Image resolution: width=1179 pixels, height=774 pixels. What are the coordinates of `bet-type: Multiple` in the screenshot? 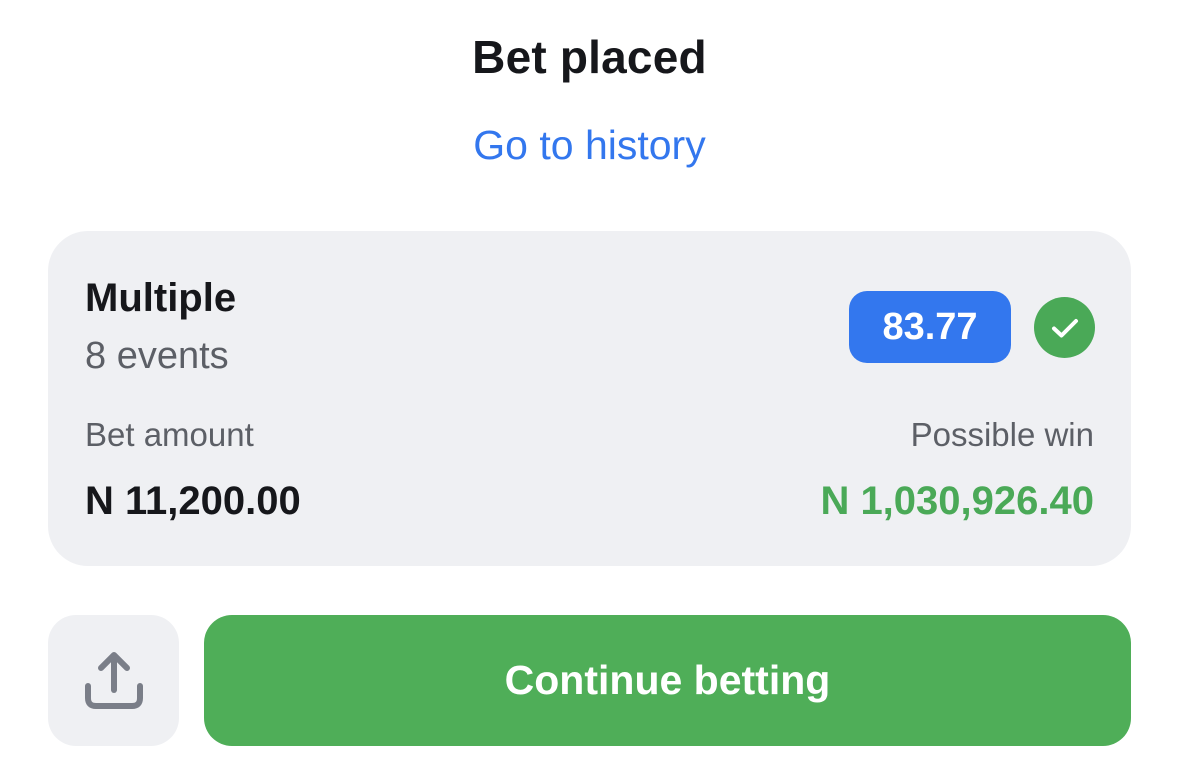 It's located at (161, 298).